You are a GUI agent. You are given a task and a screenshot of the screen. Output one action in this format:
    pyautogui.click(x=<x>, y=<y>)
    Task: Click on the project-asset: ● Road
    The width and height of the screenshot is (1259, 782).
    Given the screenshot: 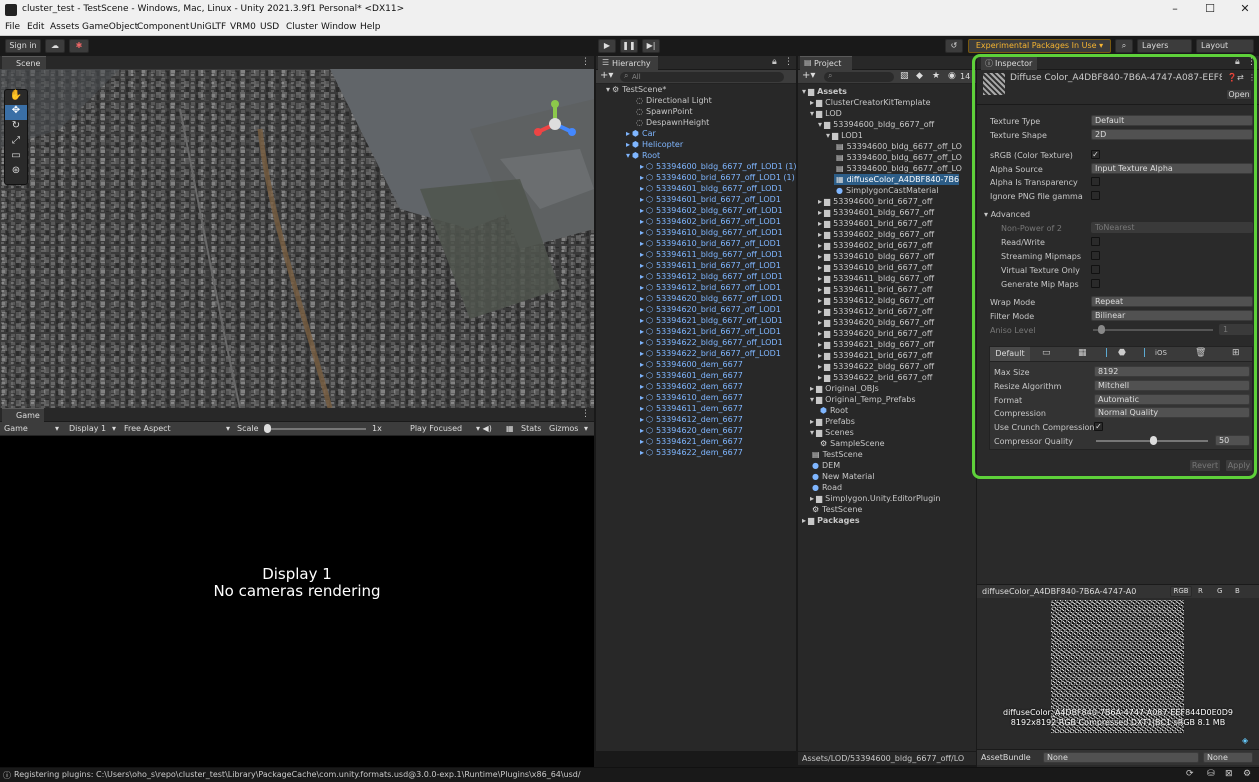 What is the action you would take?
    pyautogui.click(x=826, y=487)
    